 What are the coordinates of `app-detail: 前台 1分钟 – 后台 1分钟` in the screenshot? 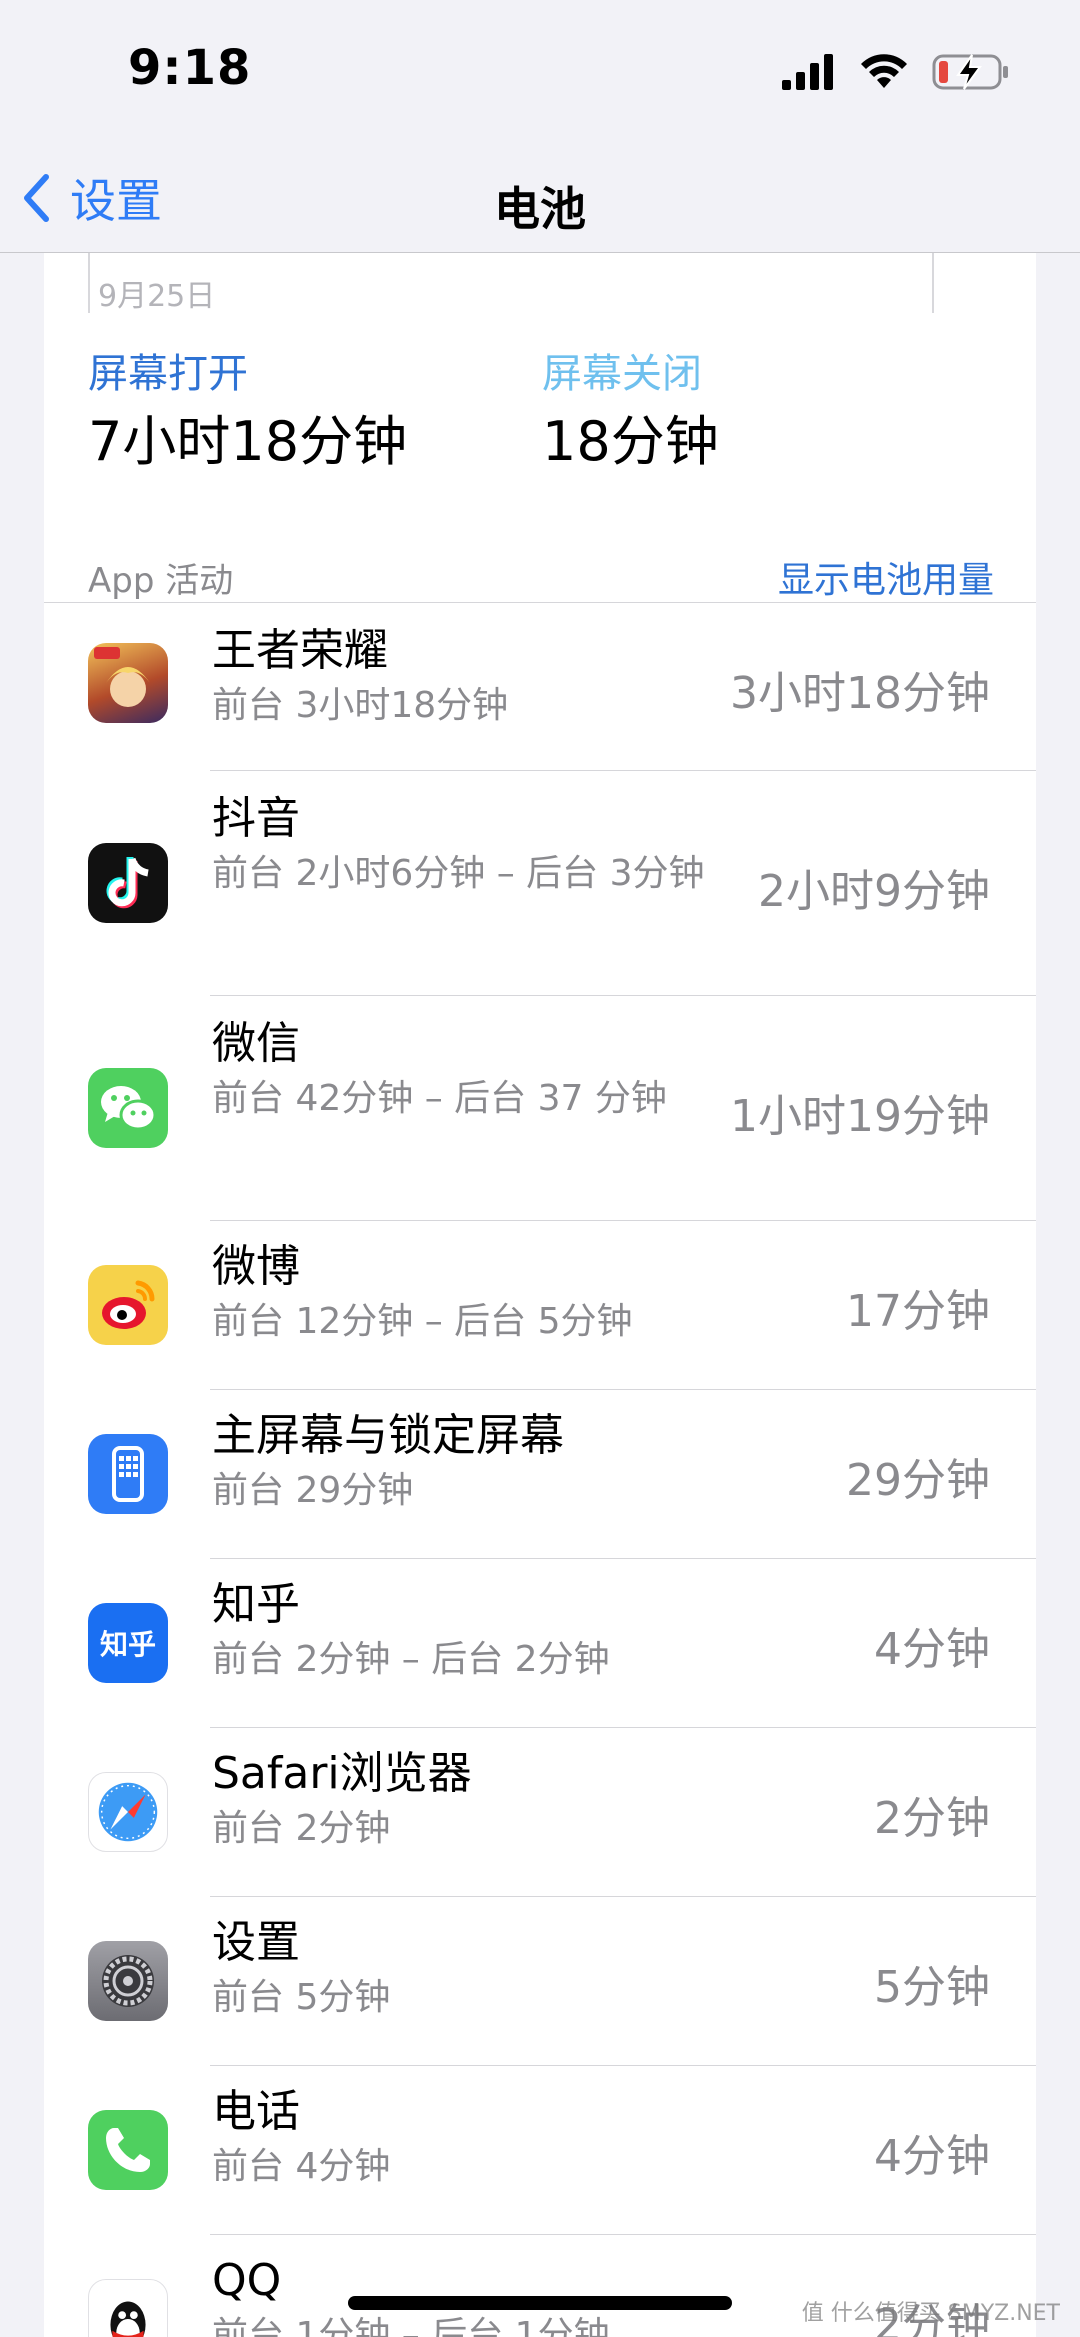 It's located at (411, 2326).